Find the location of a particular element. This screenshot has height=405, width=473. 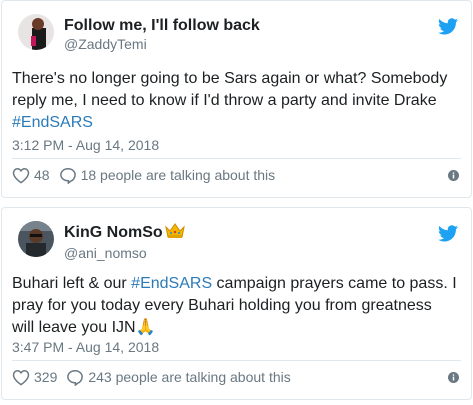

display-name-row: KinG NomSo is located at coordinates (124, 233).